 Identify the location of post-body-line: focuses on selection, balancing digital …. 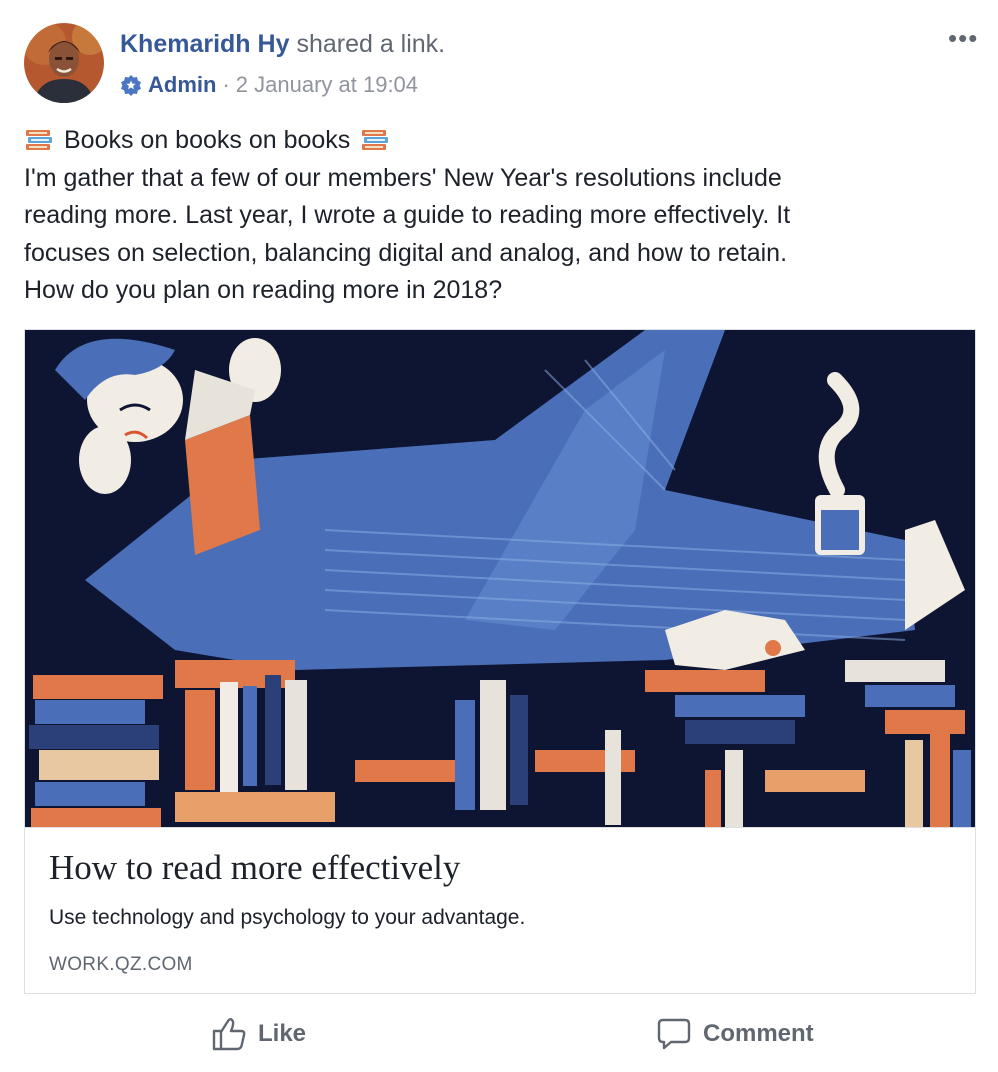
(406, 252).